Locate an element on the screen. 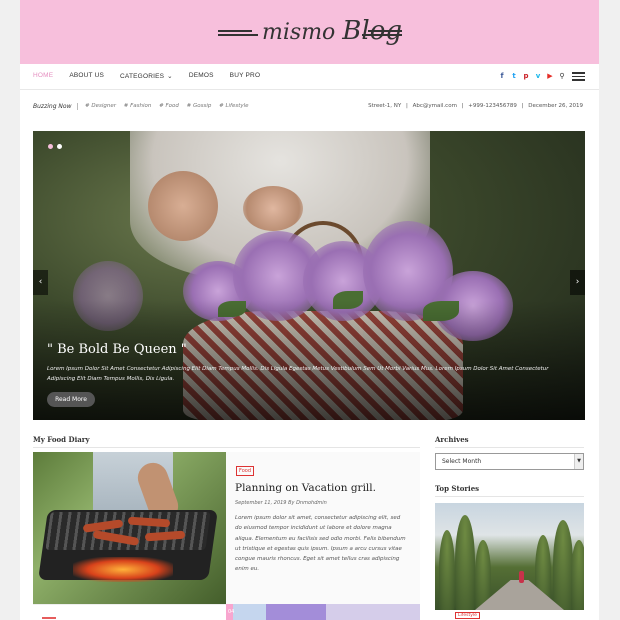 The width and height of the screenshot is (620, 620). tag-fashion: # Fashion is located at coordinates (138, 106).